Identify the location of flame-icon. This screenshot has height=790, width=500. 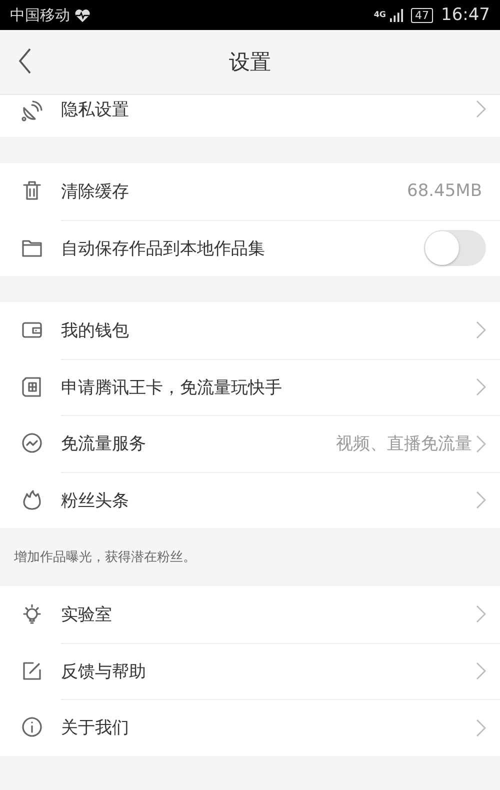
(32, 500).